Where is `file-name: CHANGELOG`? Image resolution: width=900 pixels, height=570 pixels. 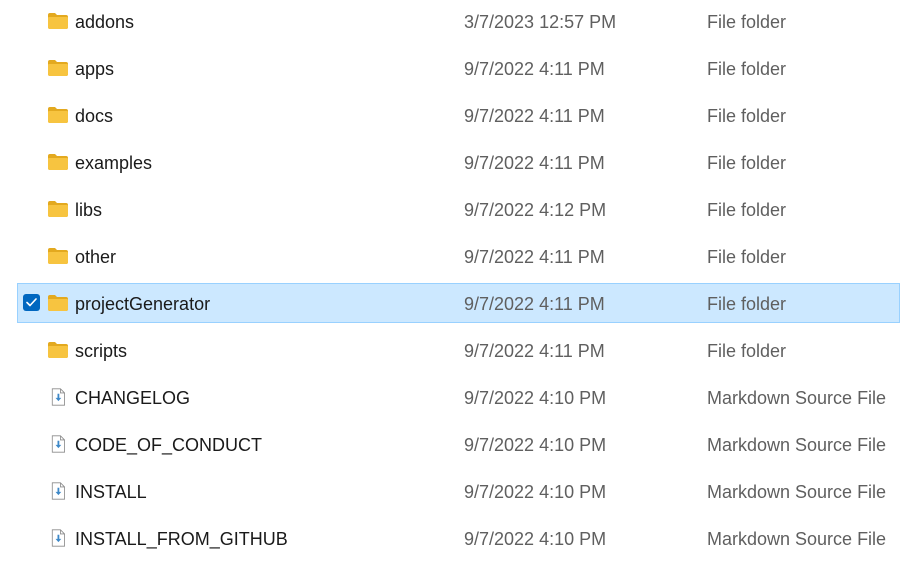
file-name: CHANGELOG is located at coordinates (133, 398).